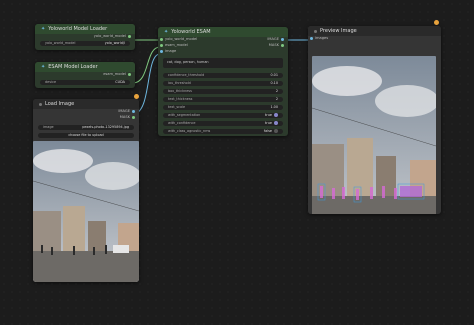 Image resolution: width=474 pixels, height=325 pixels. I want to click on widget-value: false, so click(267, 131).